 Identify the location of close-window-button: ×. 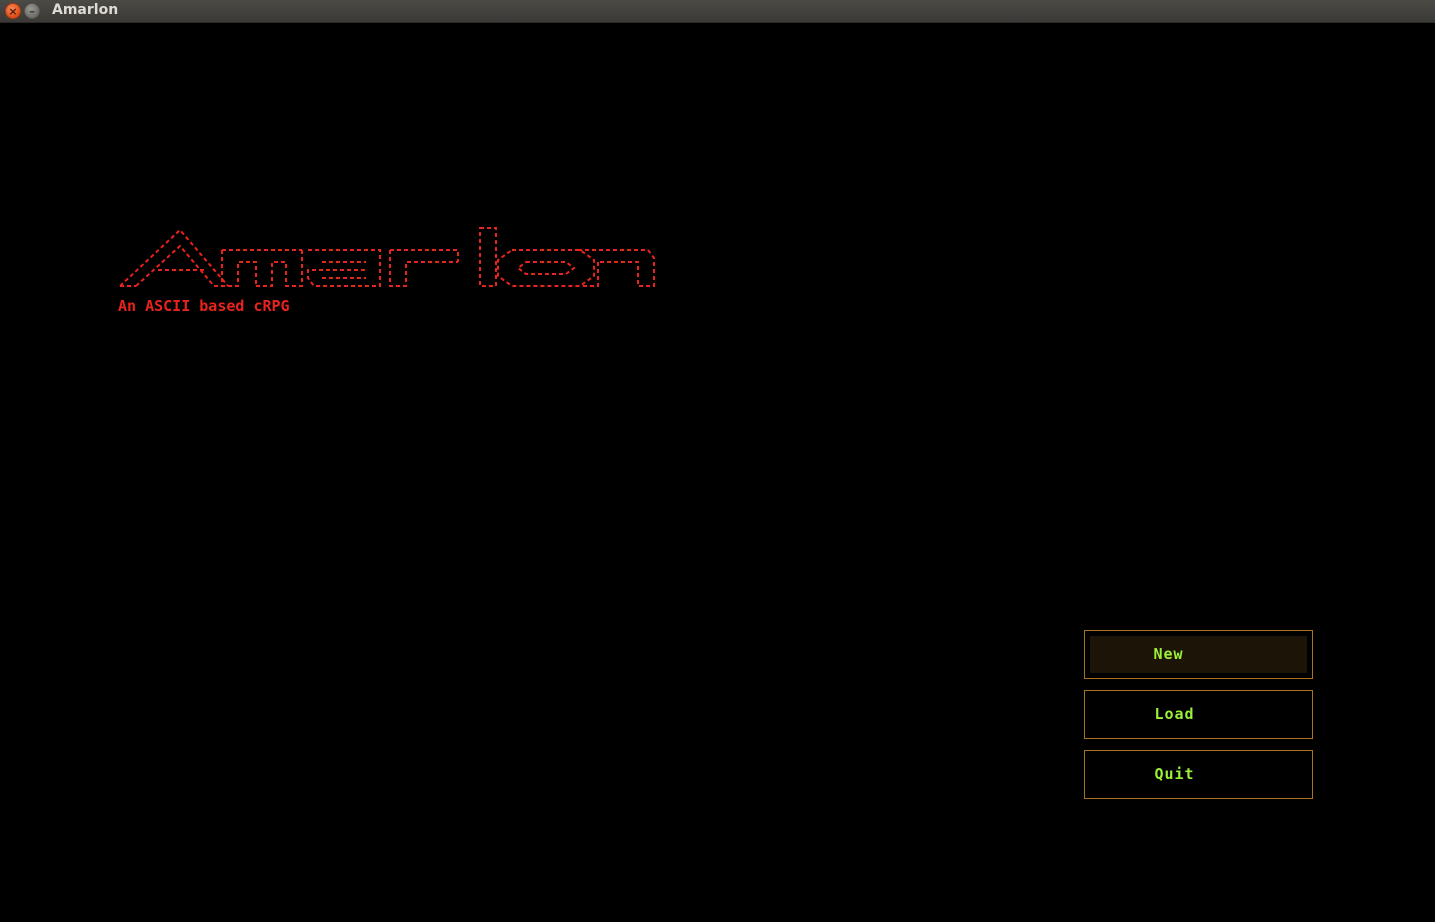
(13, 11).